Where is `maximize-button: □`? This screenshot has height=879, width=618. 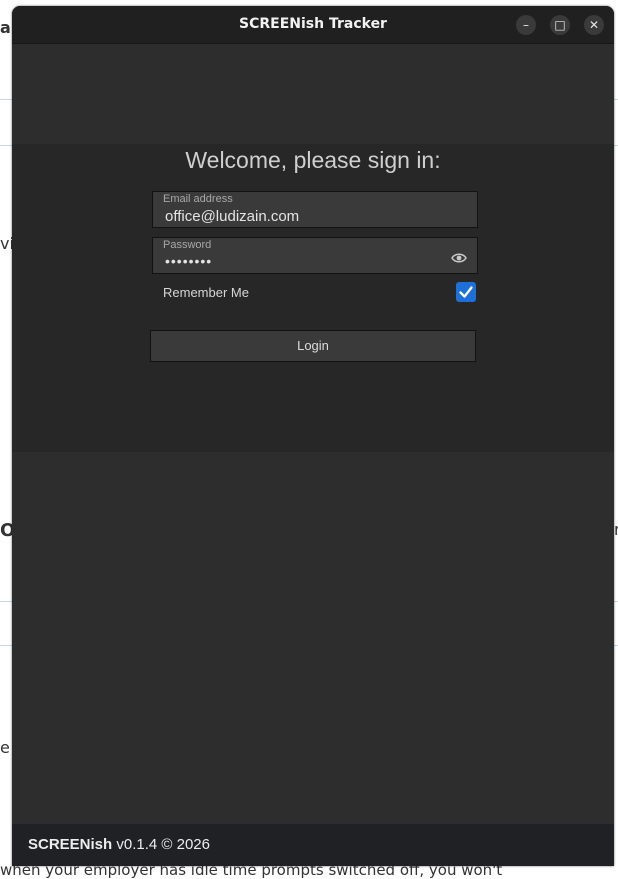 maximize-button: □ is located at coordinates (560, 25).